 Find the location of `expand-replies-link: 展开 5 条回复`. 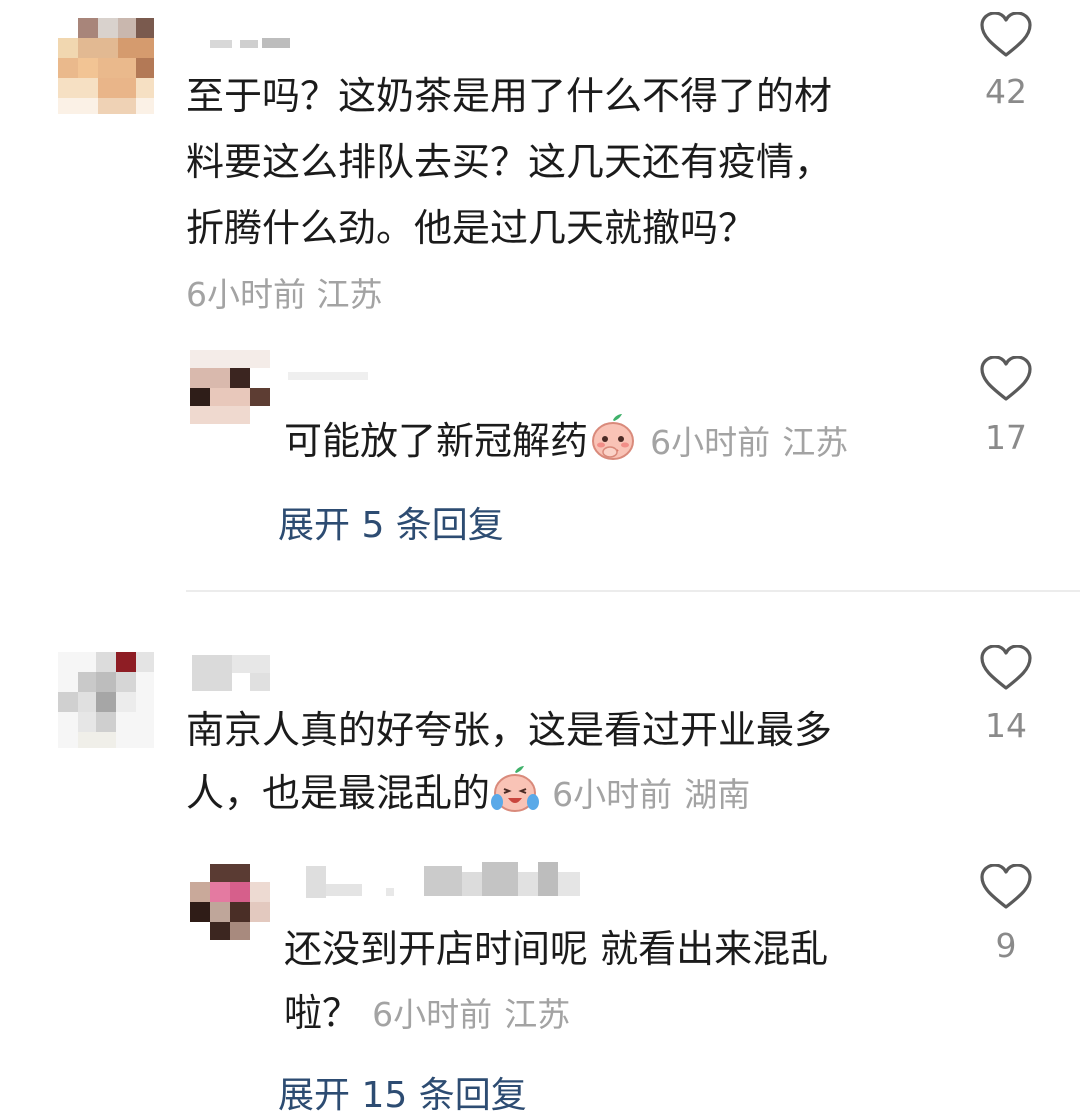

expand-replies-link: 展开 5 条回复 is located at coordinates (391, 522).